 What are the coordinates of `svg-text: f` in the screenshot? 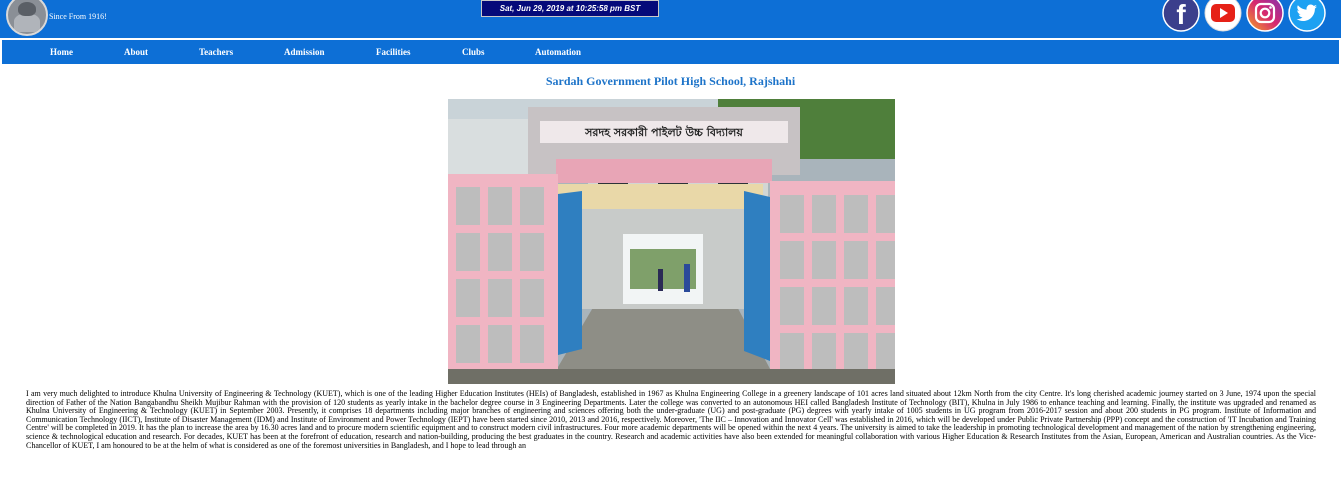 It's located at (1181, 15).